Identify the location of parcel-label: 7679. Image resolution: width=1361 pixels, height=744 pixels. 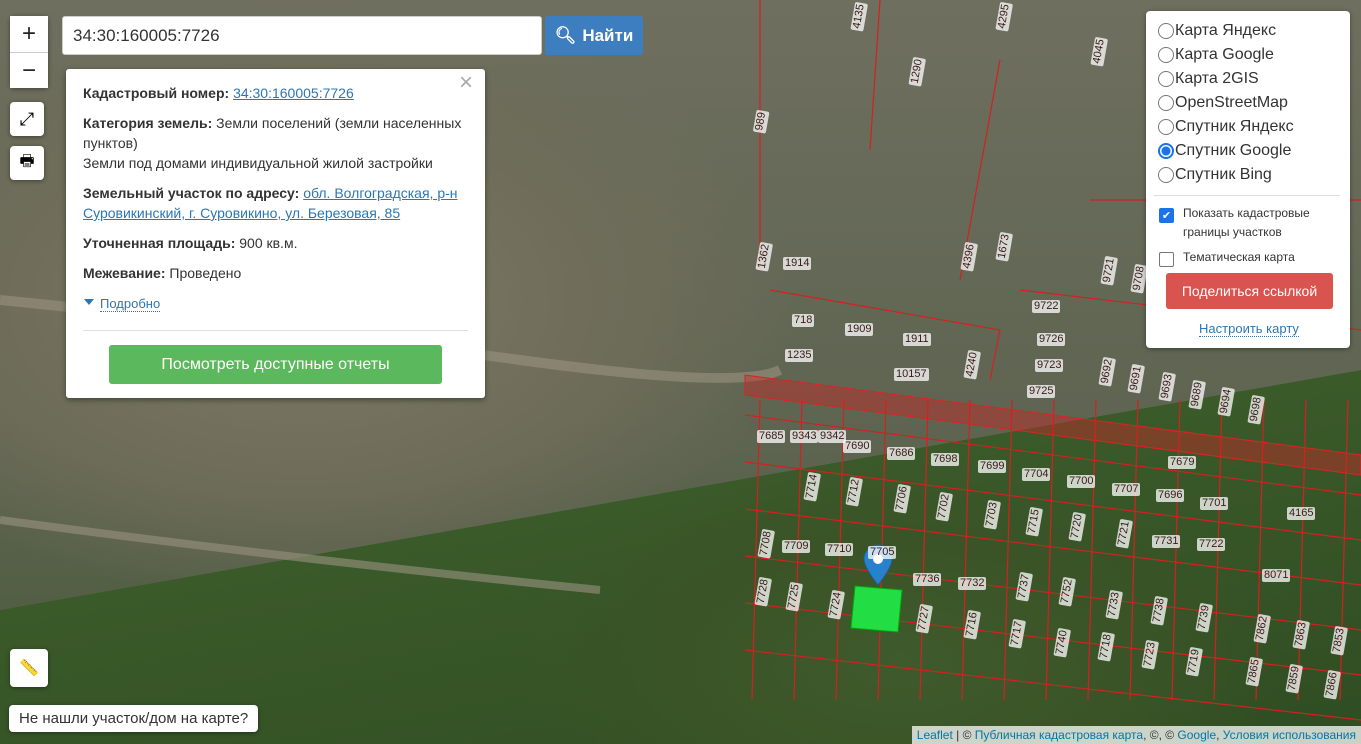
(1182, 462).